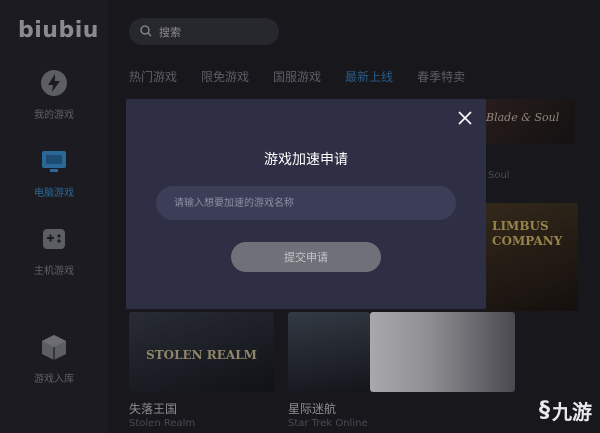 The height and width of the screenshot is (433, 600). Describe the element at coordinates (306, 257) in the screenshot. I see `submit-request-button: 提交申请` at that location.